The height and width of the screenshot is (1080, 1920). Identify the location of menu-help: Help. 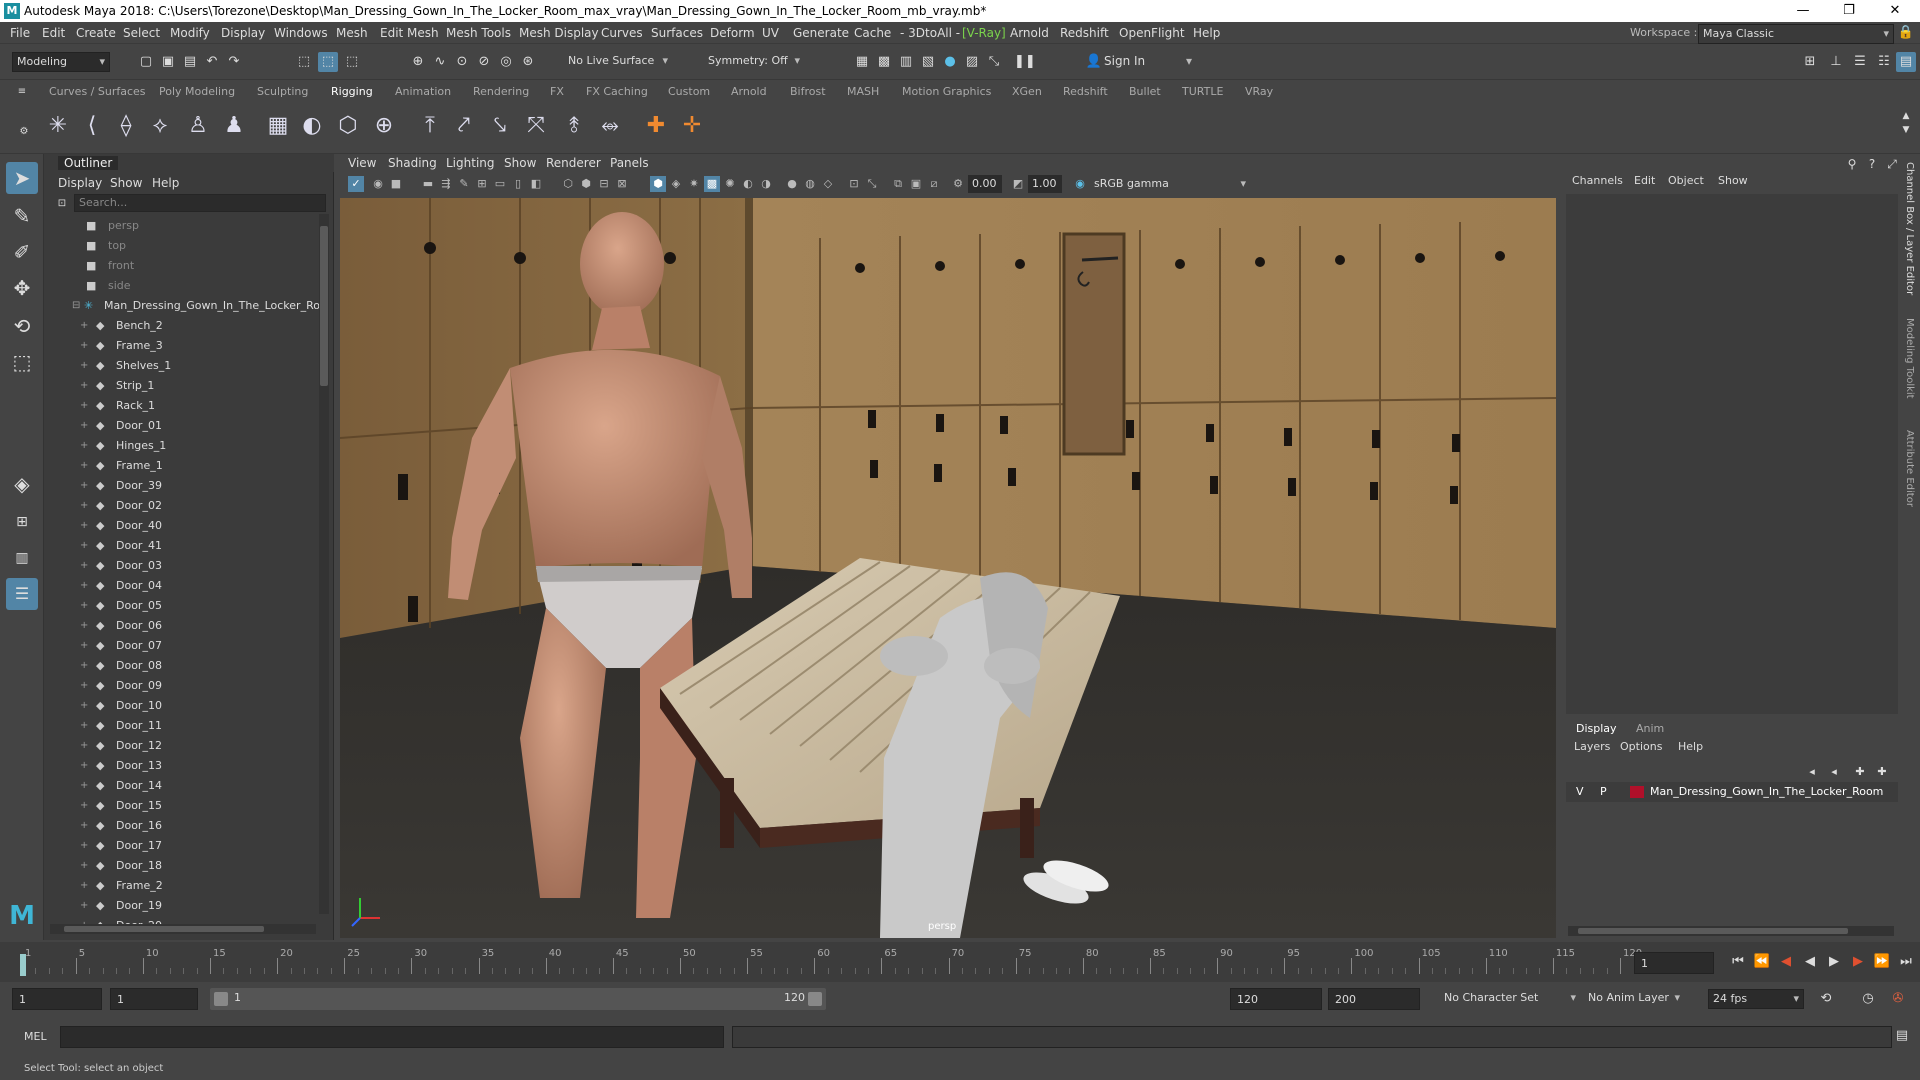
(1206, 33).